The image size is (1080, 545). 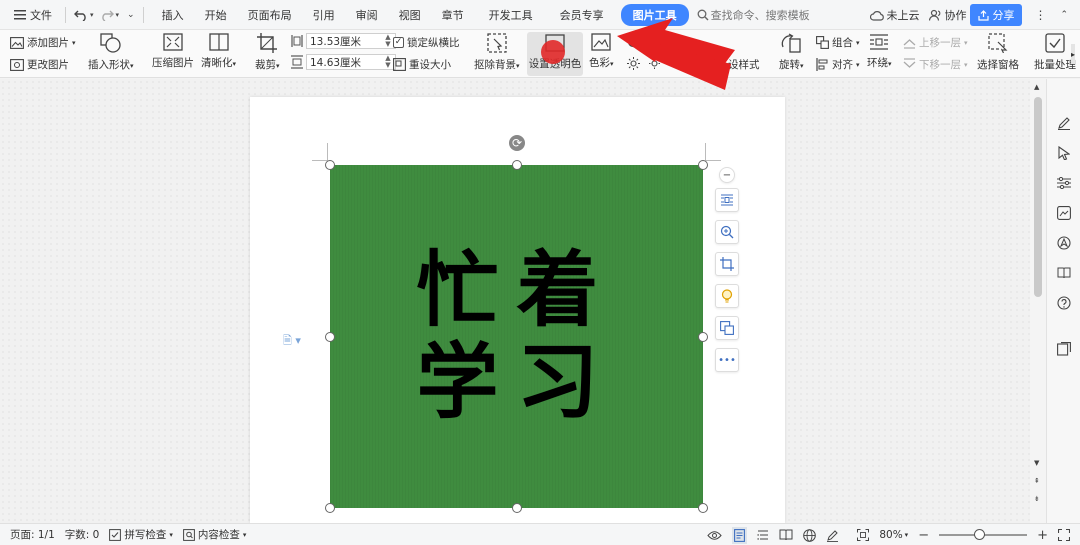 What do you see at coordinates (1064, 273) in the screenshot?
I see `book-icon` at bounding box center [1064, 273].